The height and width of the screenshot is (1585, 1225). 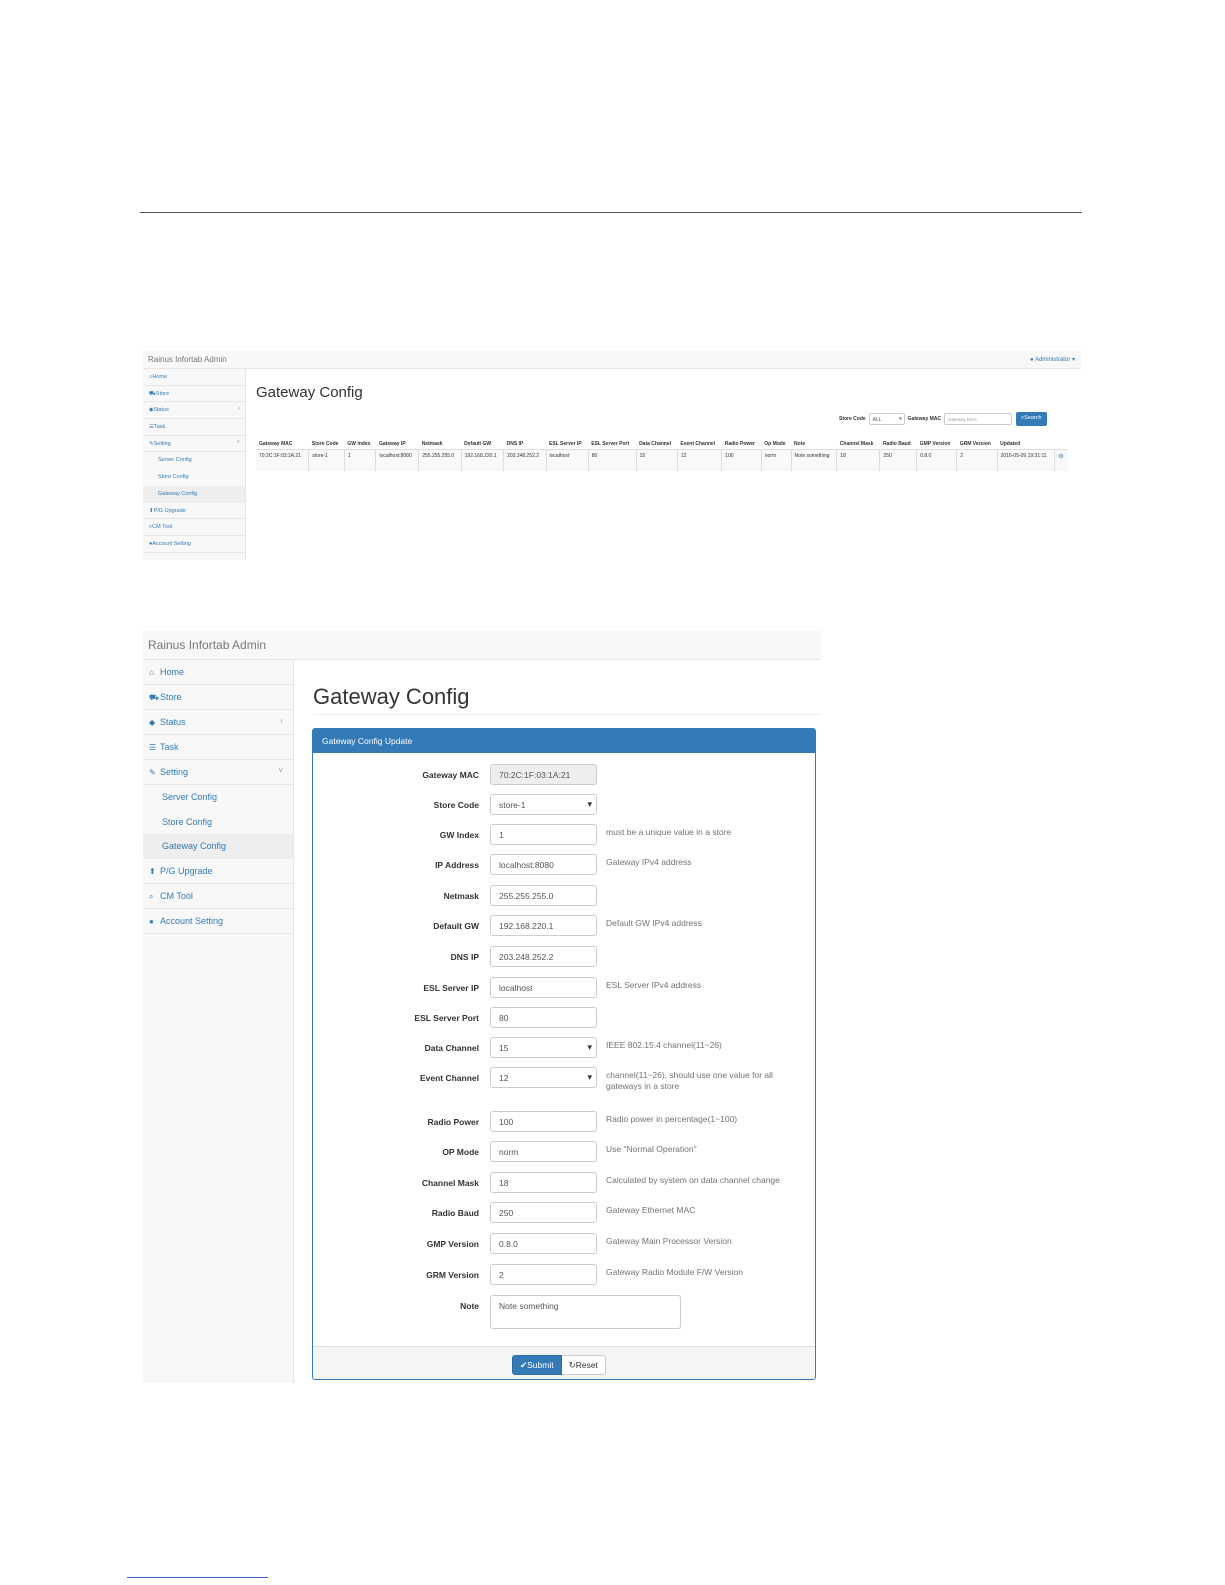 What do you see at coordinates (1061, 460) in the screenshot?
I see `gear-icon: ⚙` at bounding box center [1061, 460].